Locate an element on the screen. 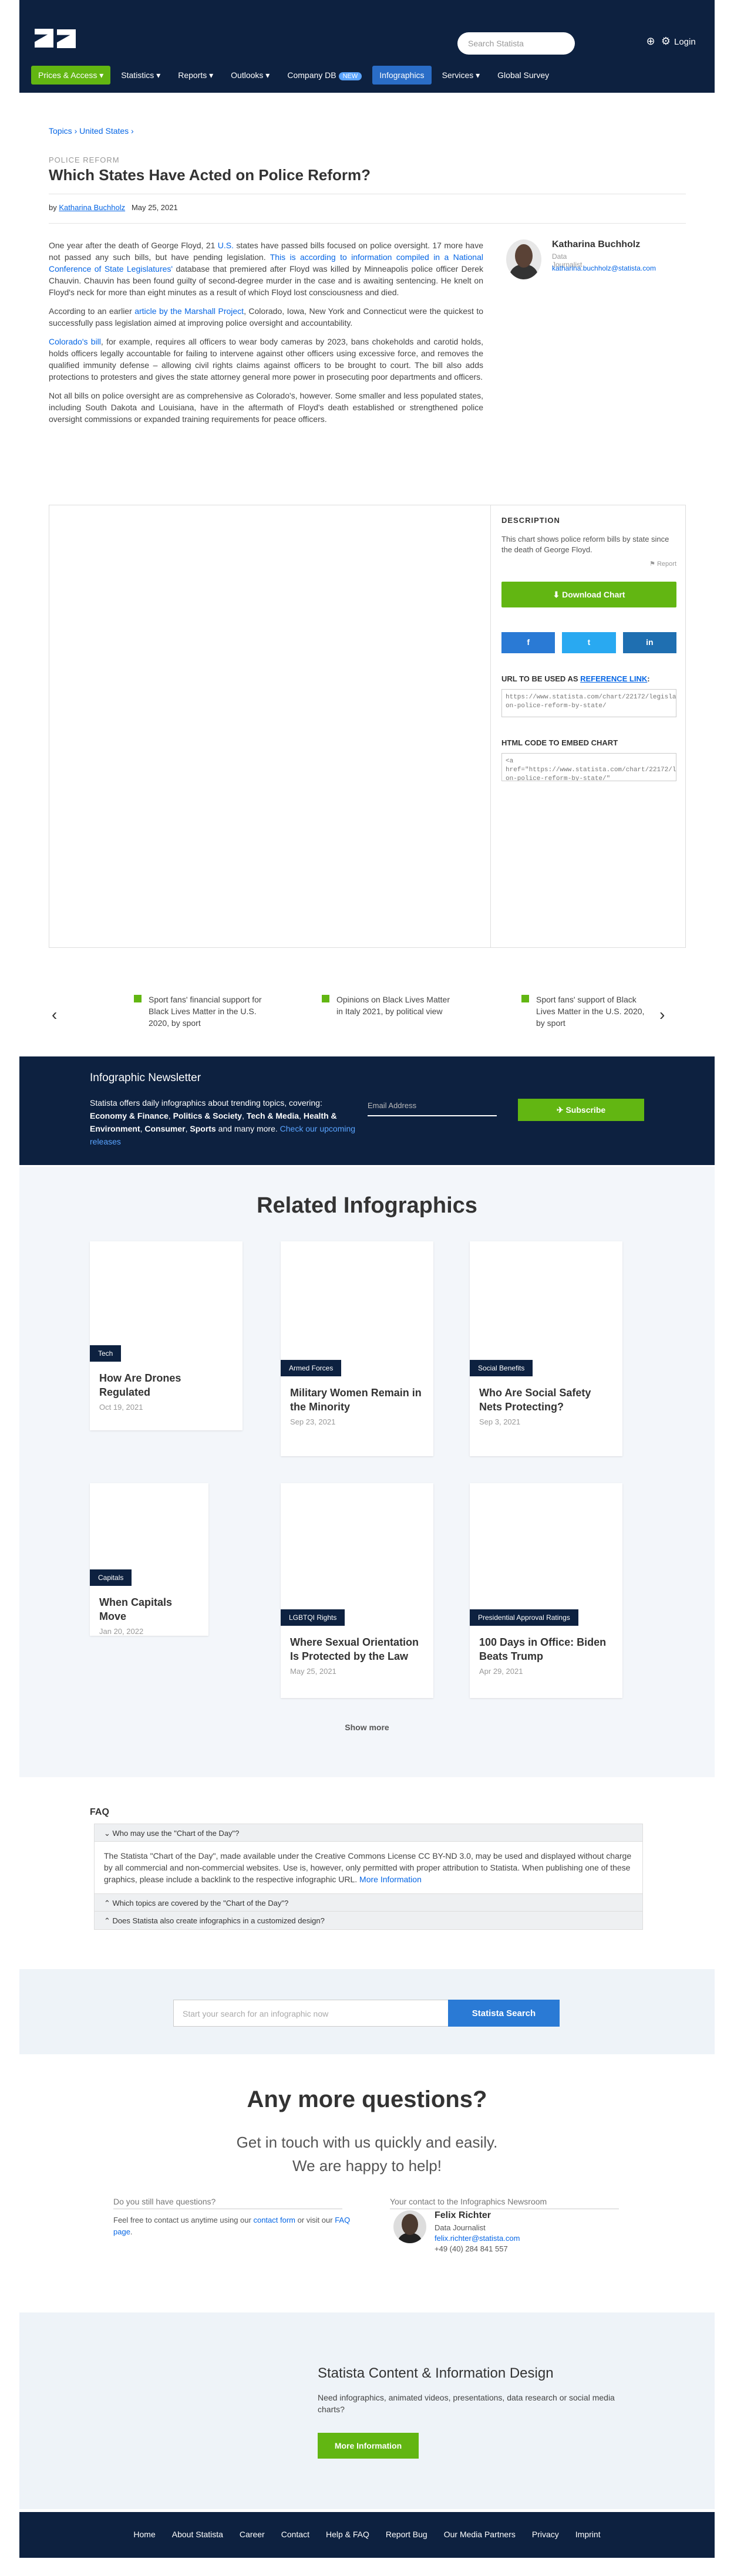 This screenshot has width=734, height=2576. card-tag: Tech is located at coordinates (106, 1353).